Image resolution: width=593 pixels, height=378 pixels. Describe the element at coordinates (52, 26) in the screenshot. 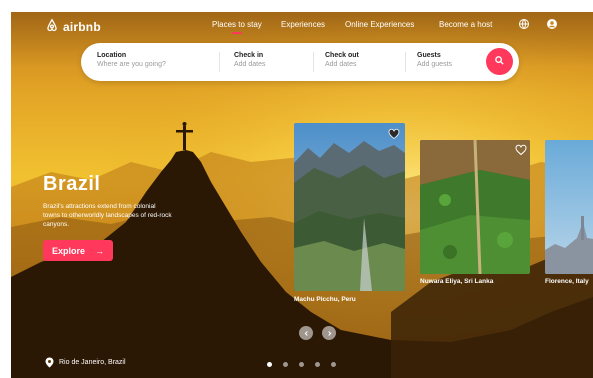

I see `airbnb-logo-icon` at that location.